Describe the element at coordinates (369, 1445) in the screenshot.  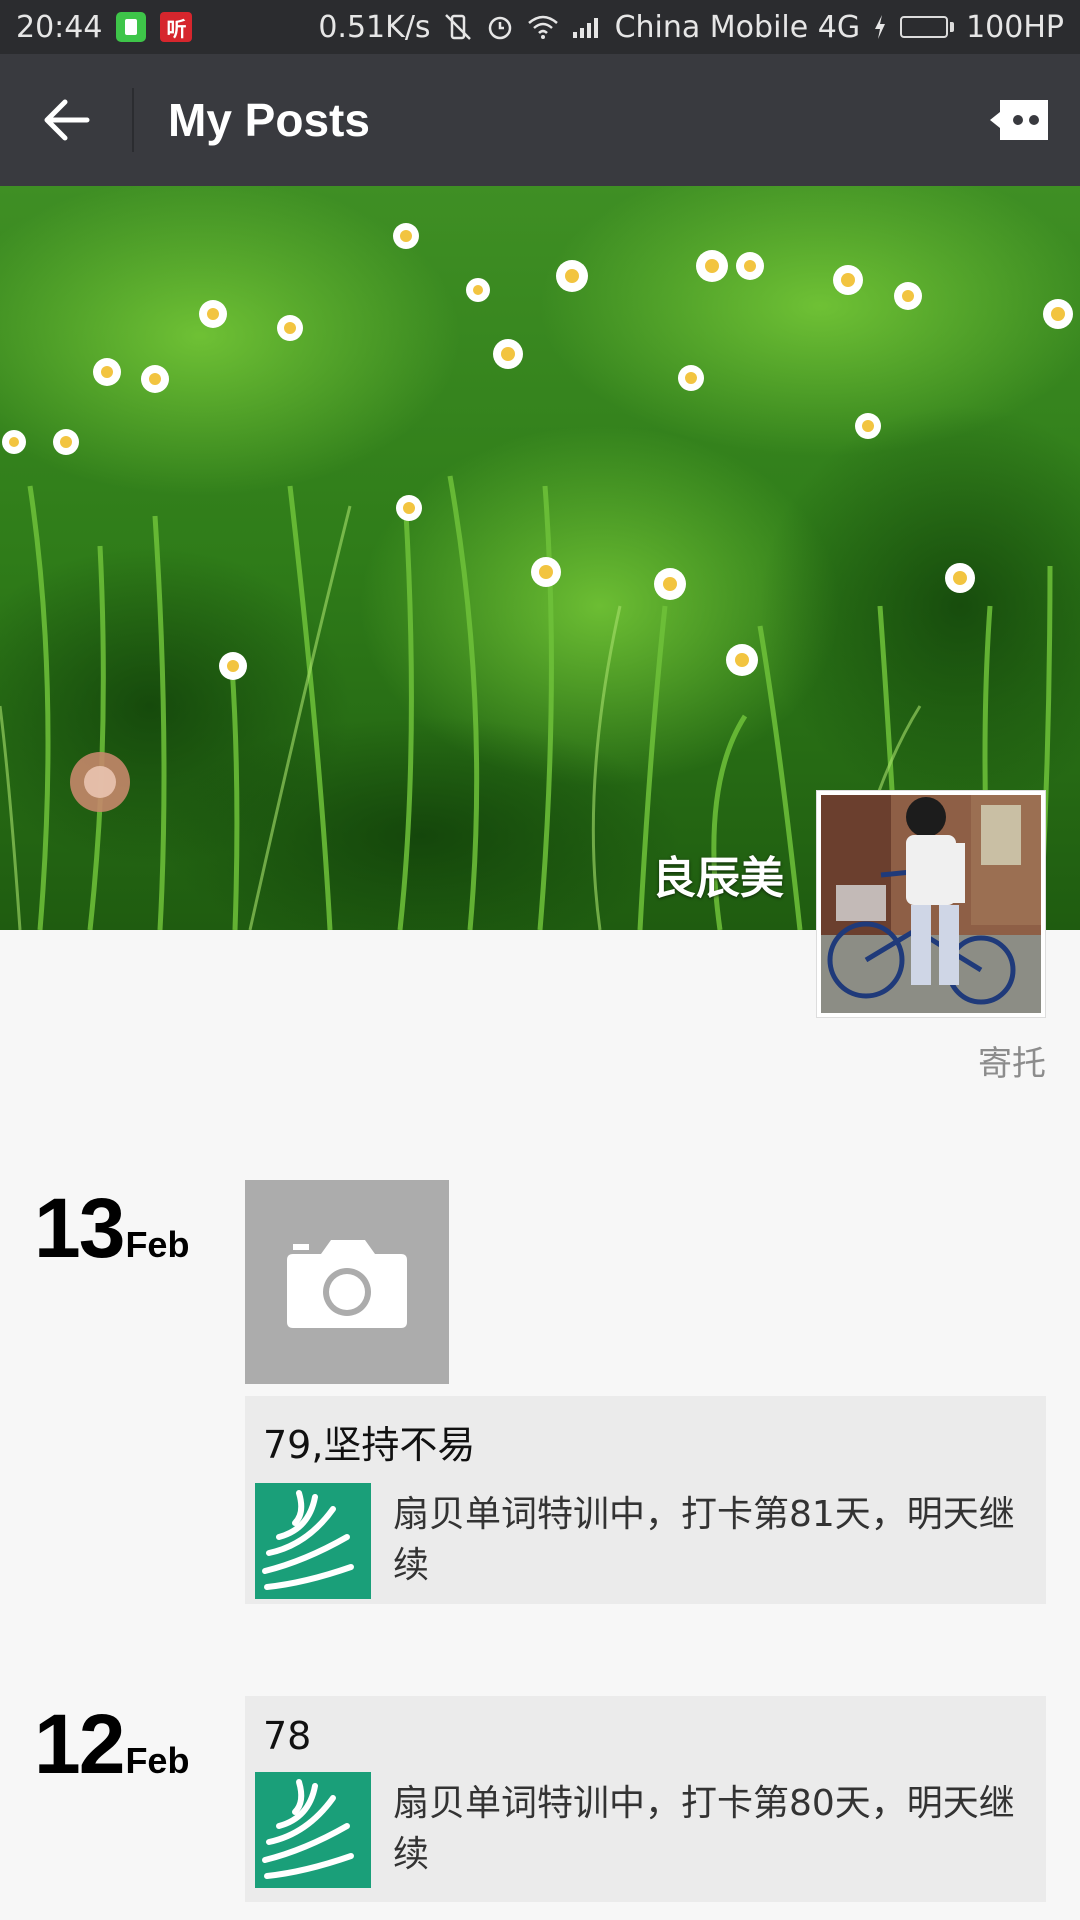
I see `post-text: 79,坚持不易` at that location.